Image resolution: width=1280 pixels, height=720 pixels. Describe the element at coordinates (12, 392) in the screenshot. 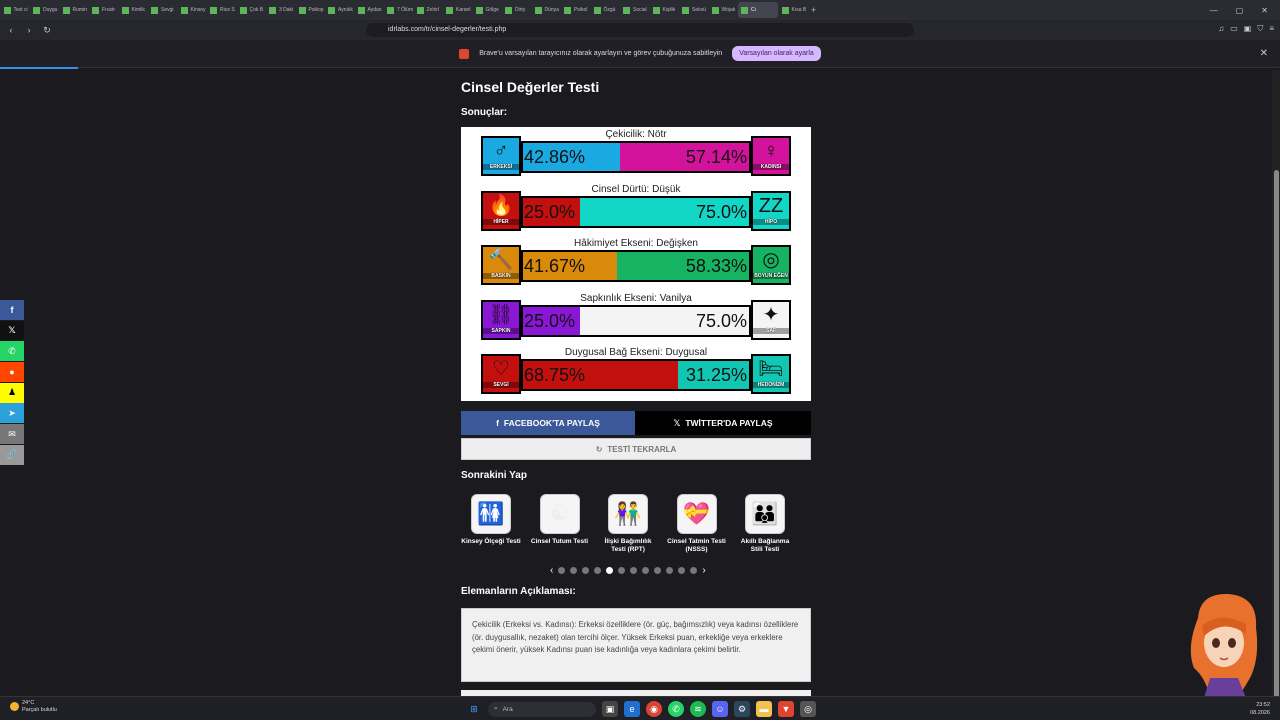

I see `snapchat-icon: ♟` at that location.